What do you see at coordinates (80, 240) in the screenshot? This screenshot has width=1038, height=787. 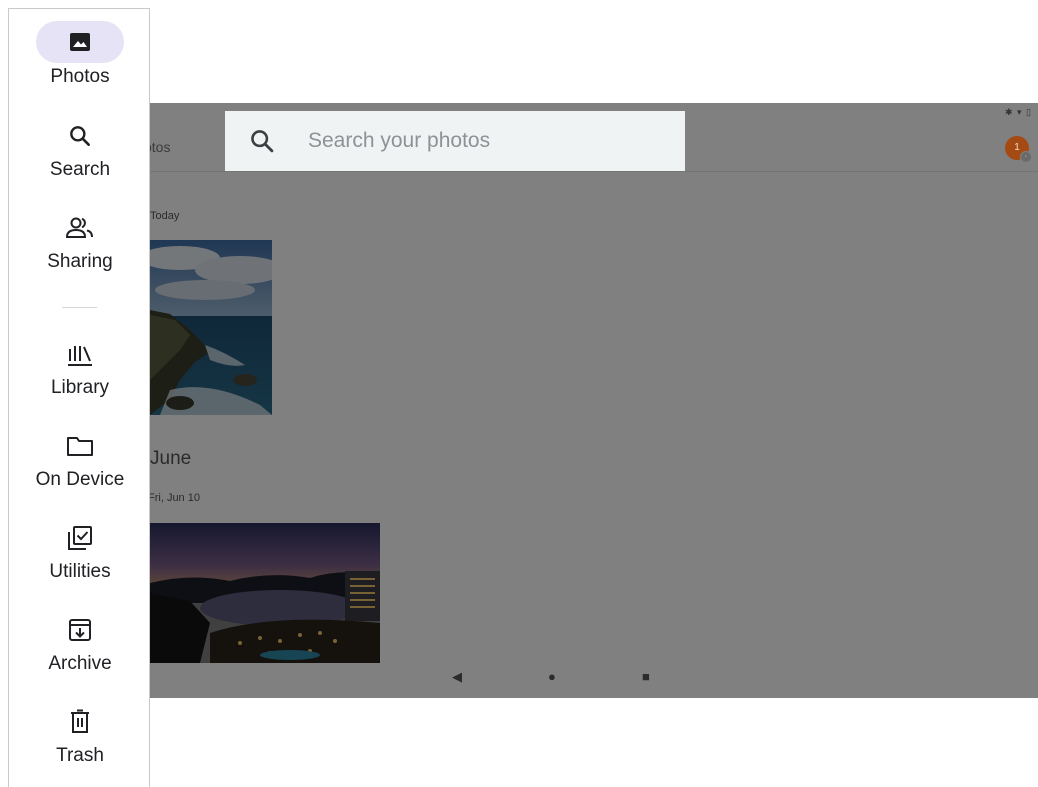 I see `rail-item-sharing: Sharing` at bounding box center [80, 240].